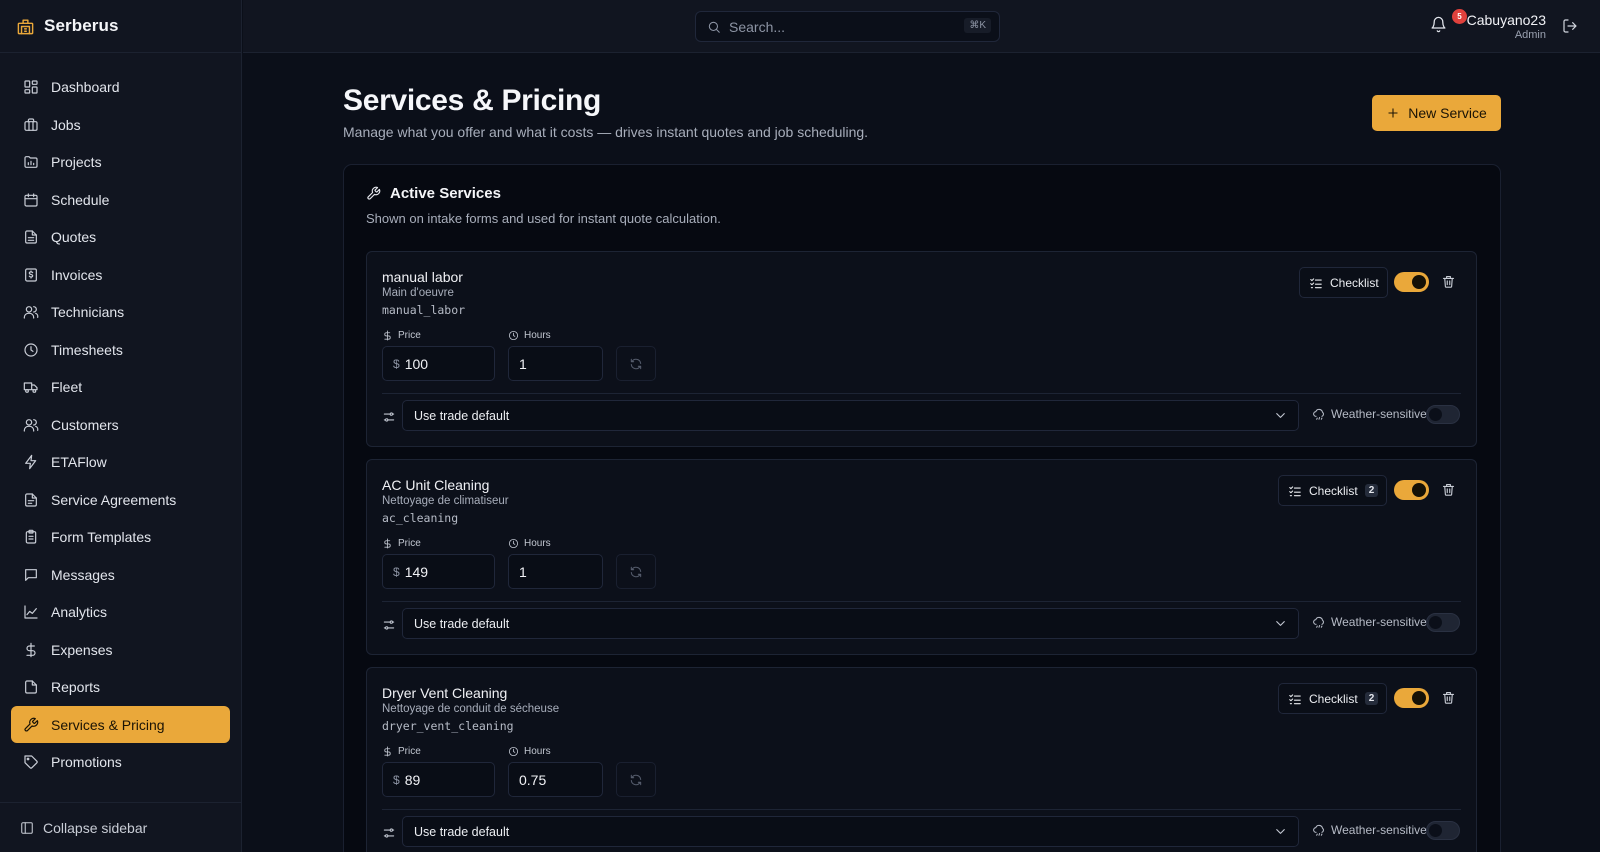  I want to click on bell-icon, so click(1438, 24).